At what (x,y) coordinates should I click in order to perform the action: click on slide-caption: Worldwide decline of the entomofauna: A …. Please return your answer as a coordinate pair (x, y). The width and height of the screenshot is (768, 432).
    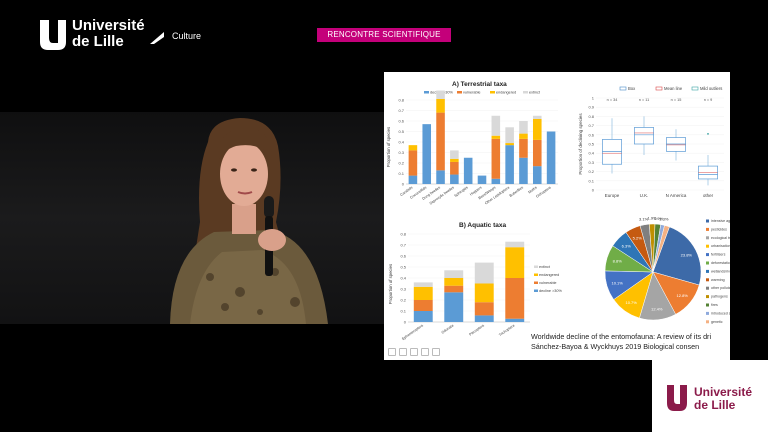
    Looking at the image, I should click on (630, 342).